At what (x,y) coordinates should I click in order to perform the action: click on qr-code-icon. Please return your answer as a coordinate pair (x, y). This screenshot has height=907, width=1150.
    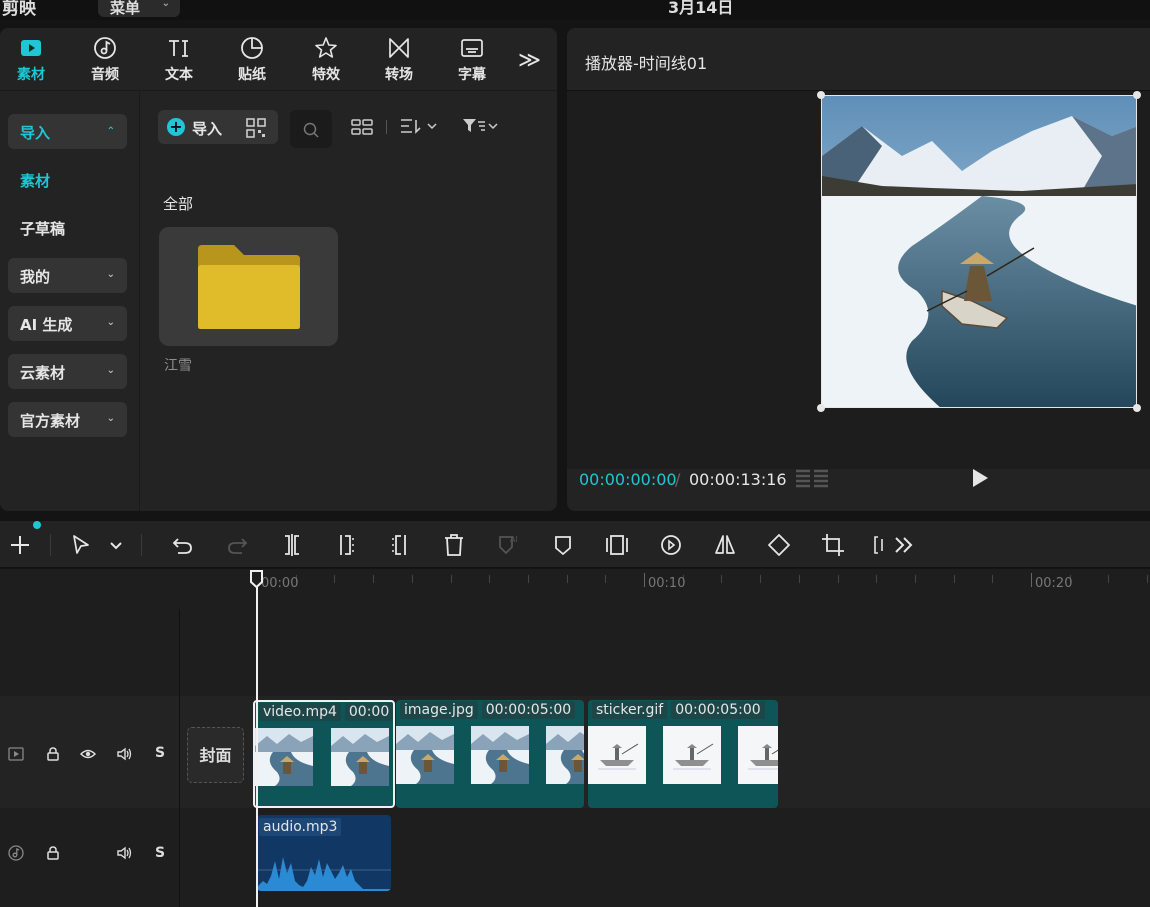
    Looking at the image, I should click on (256, 128).